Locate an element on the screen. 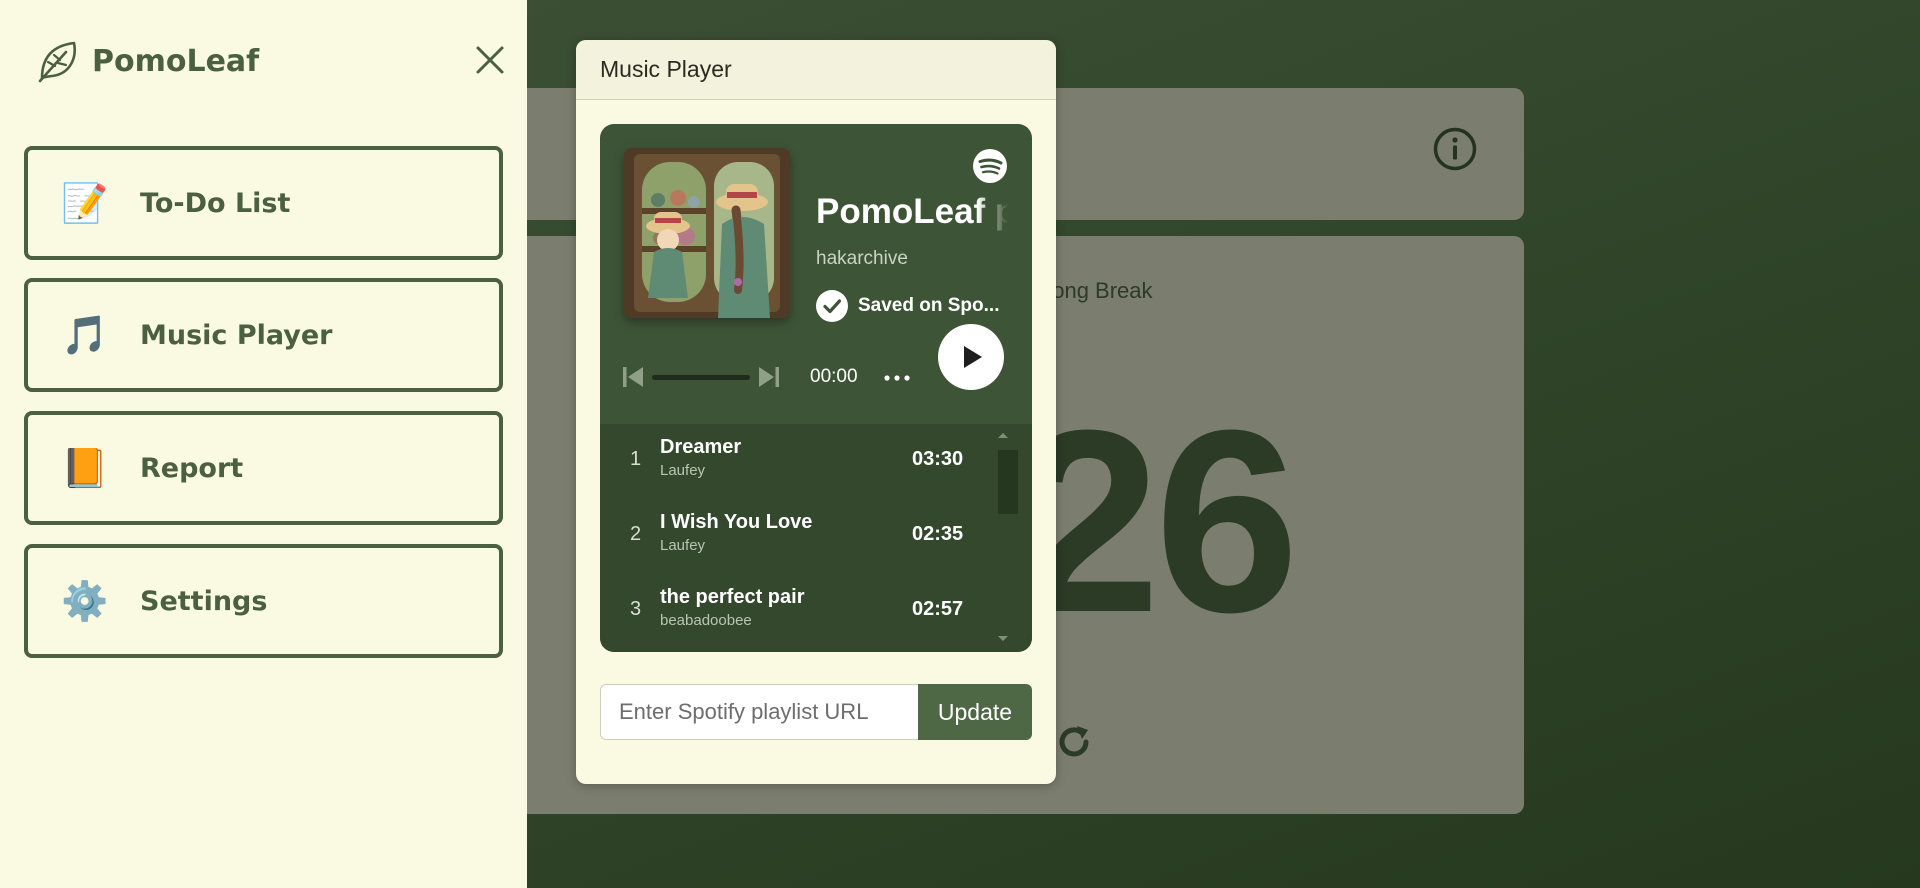  music-note-icon: 🎵 is located at coordinates (85, 335).